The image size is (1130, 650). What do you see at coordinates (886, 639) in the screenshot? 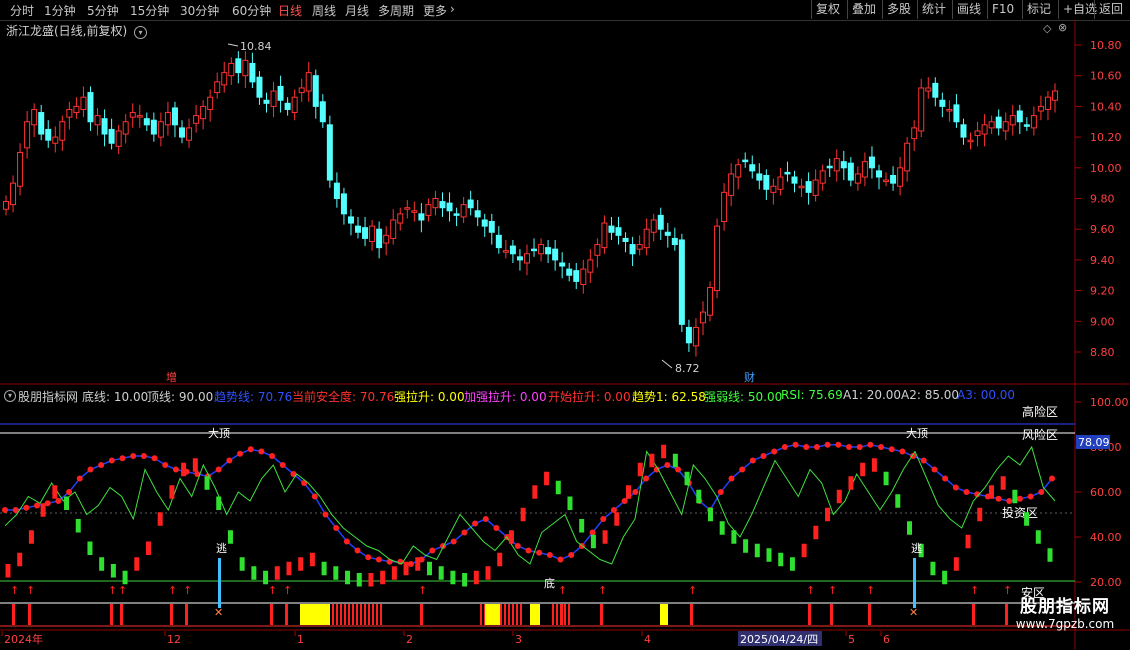
I see `date-label-8: 6` at bounding box center [886, 639].